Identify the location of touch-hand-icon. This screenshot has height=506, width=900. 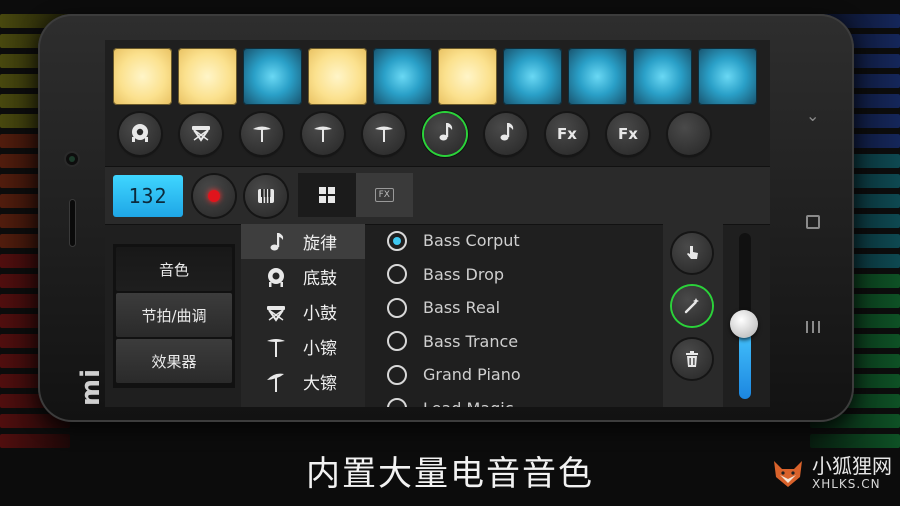
(692, 252).